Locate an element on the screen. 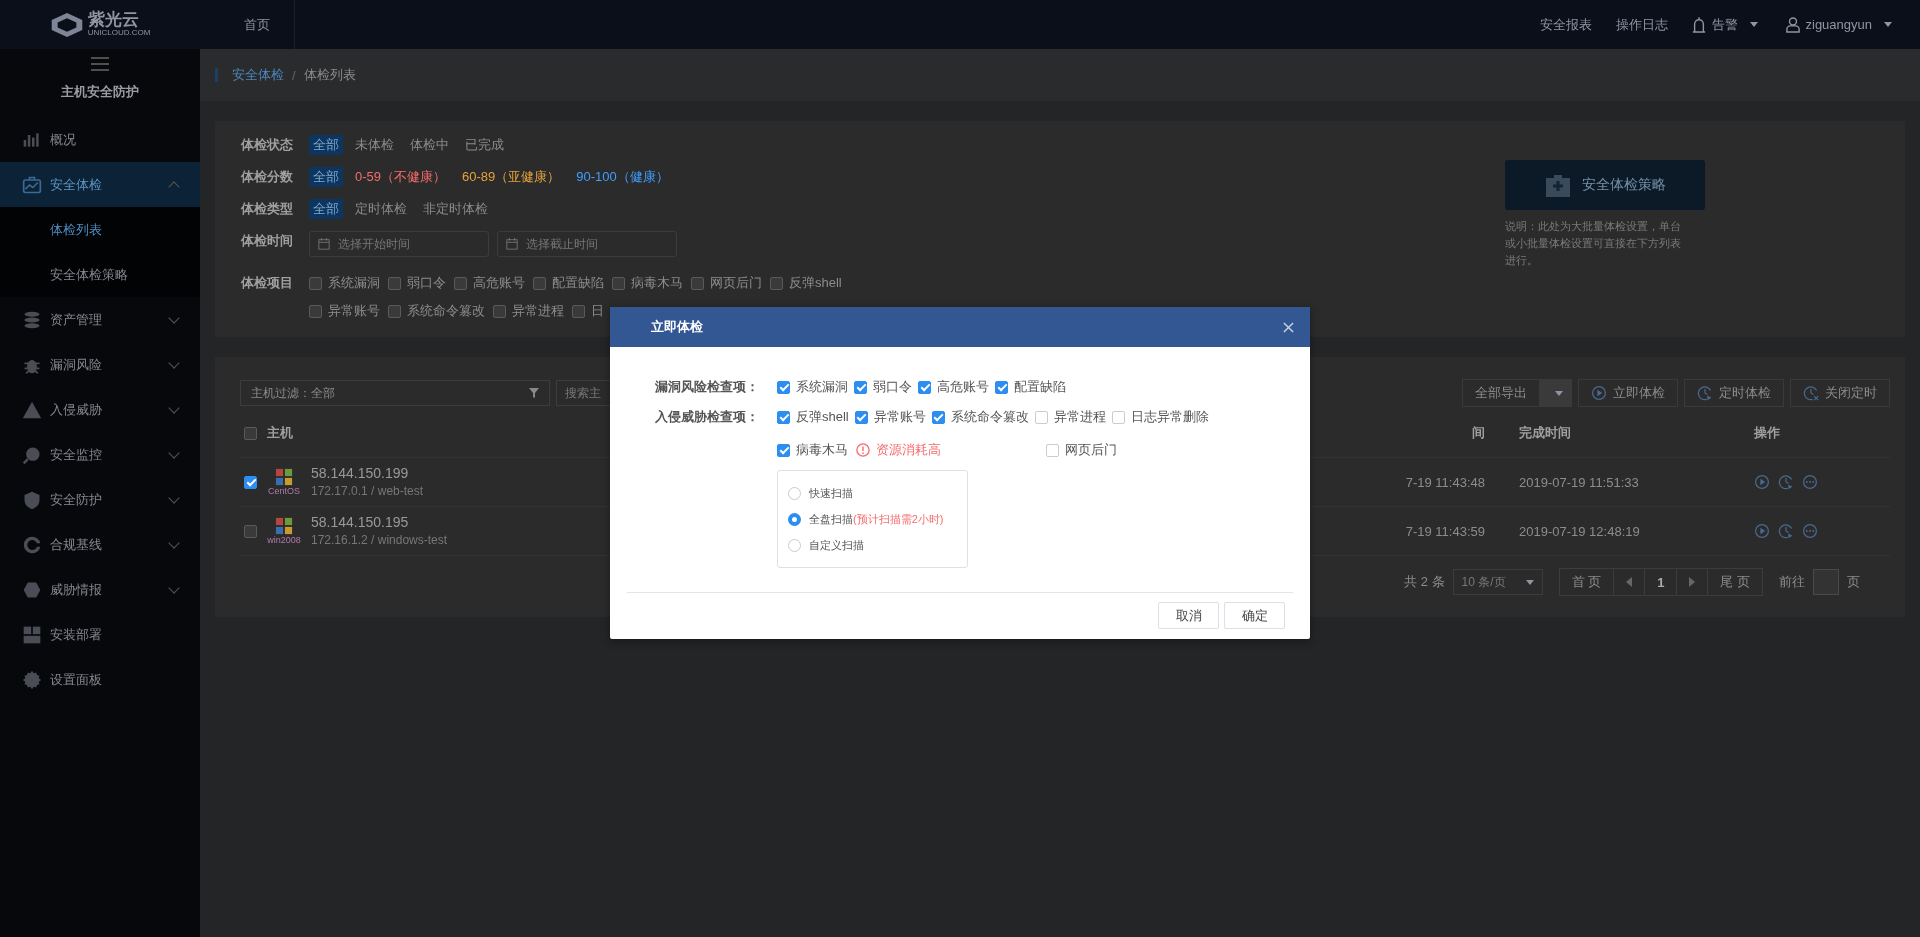 The image size is (1920, 937). strategy-button: 安全体检策略 is located at coordinates (1605, 185).